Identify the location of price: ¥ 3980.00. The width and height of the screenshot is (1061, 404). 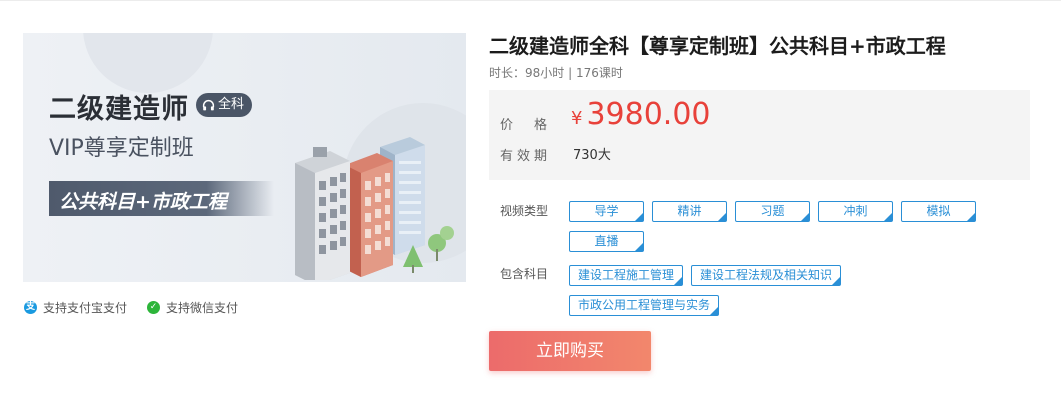
(641, 114).